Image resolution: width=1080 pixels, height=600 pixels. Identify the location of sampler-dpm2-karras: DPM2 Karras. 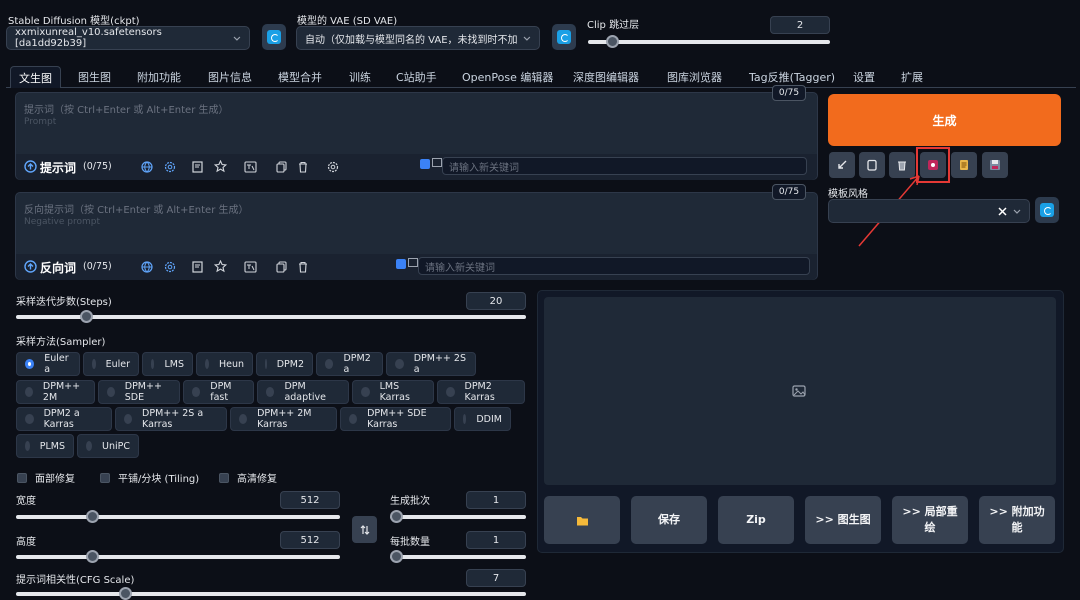
(481, 392).